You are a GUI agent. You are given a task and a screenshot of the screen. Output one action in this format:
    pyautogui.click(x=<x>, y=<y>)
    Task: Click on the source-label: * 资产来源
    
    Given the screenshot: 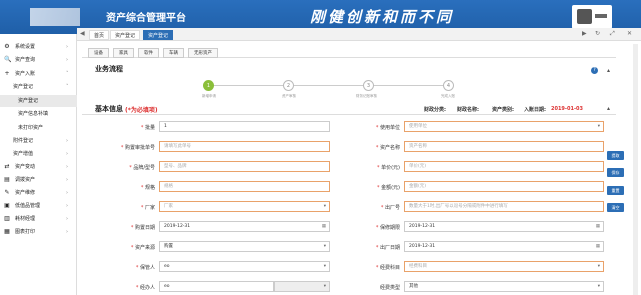 What is the action you would take?
    pyautogui.click(x=142, y=248)
    